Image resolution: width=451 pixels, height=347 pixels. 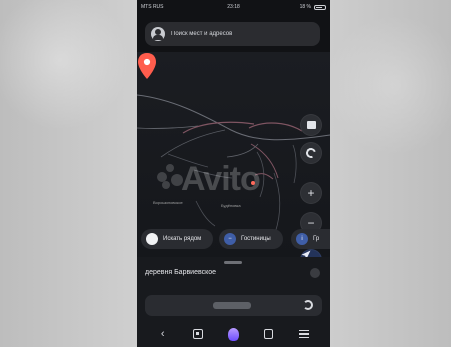 I want to click on location-title: деревня Барвиевское, so click(x=181, y=272).